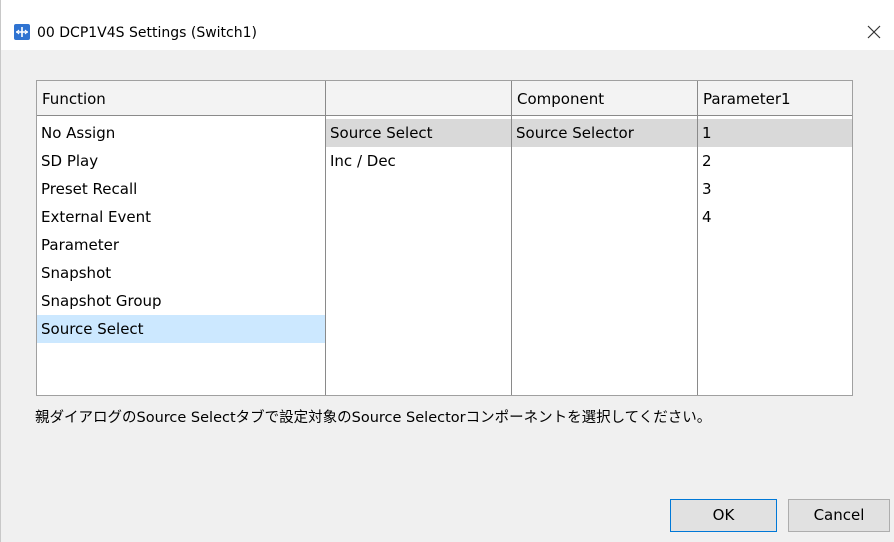 This screenshot has width=894, height=542. Describe the element at coordinates (604, 98) in the screenshot. I see `component-column-header: Component` at that location.